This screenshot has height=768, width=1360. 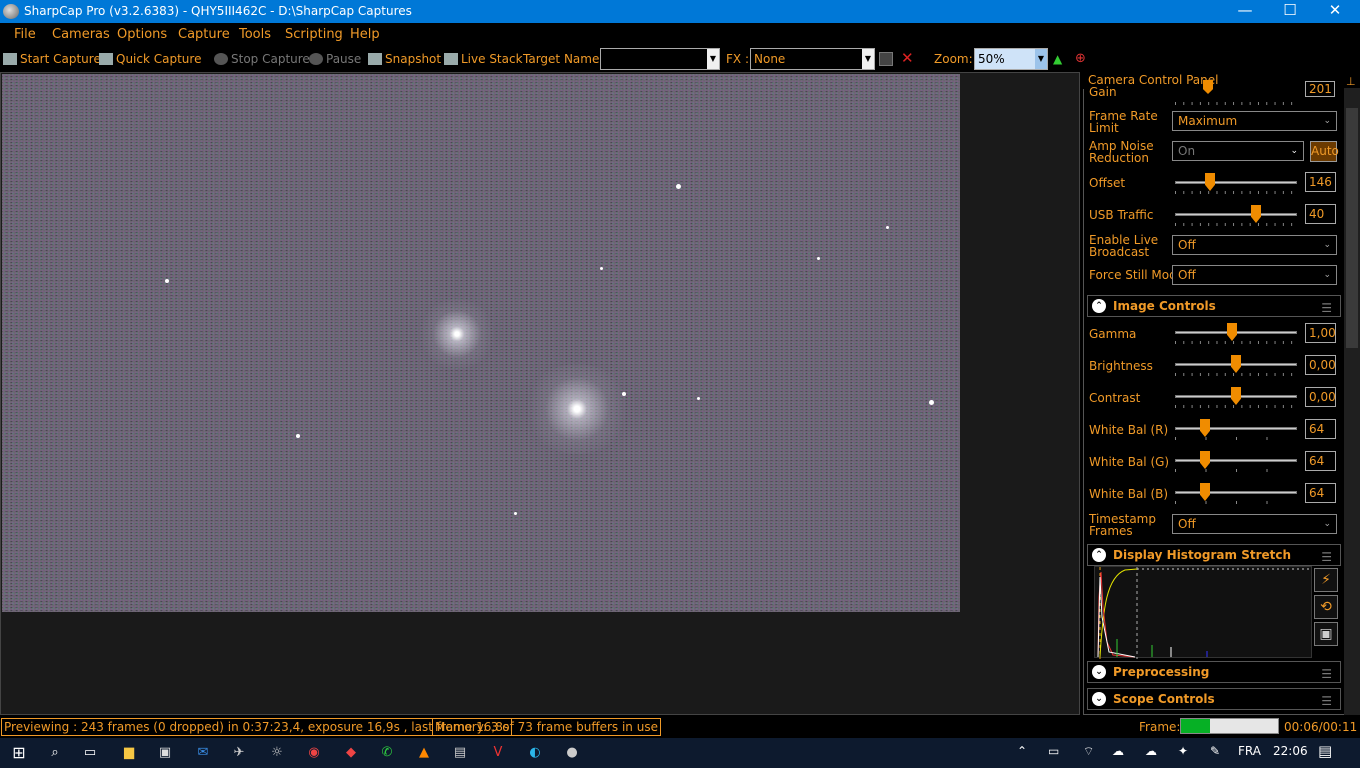 I want to click on brightness-slider, so click(x=1236, y=365).